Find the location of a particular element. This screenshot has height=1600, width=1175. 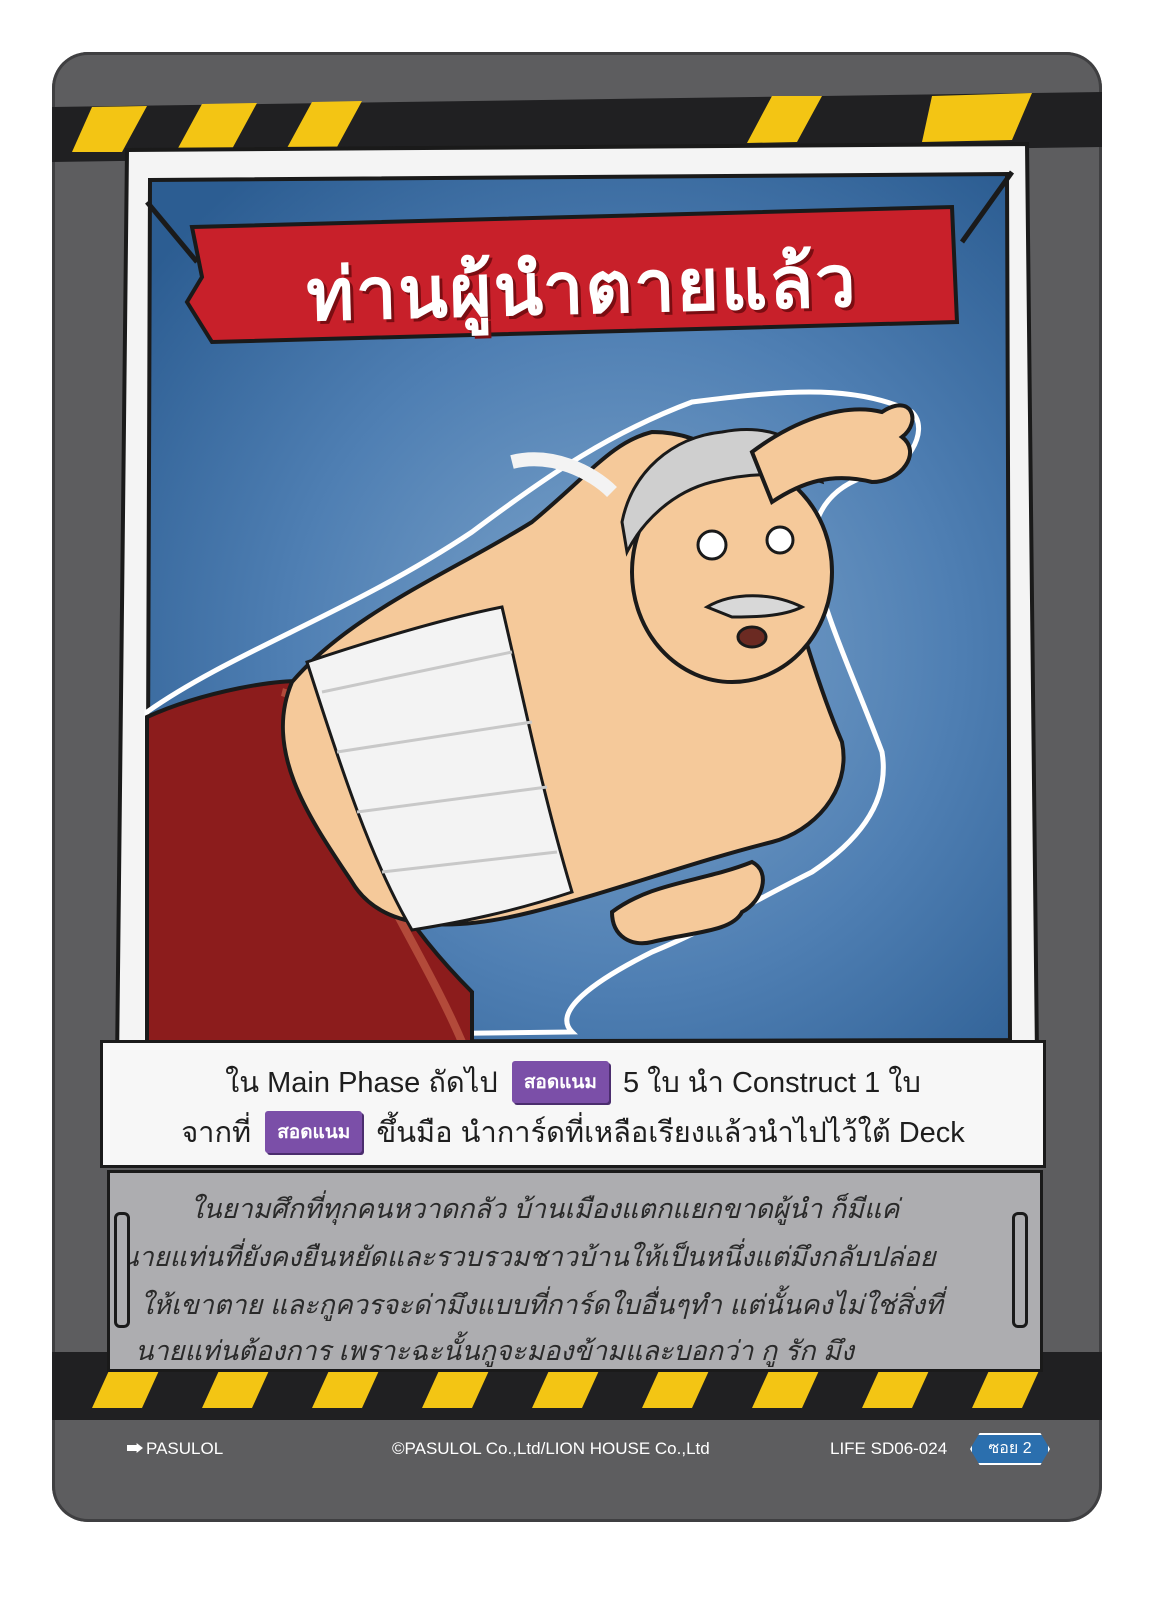

effect-text: ใน Main Phase ถัดไป is located at coordinates (361, 1083).